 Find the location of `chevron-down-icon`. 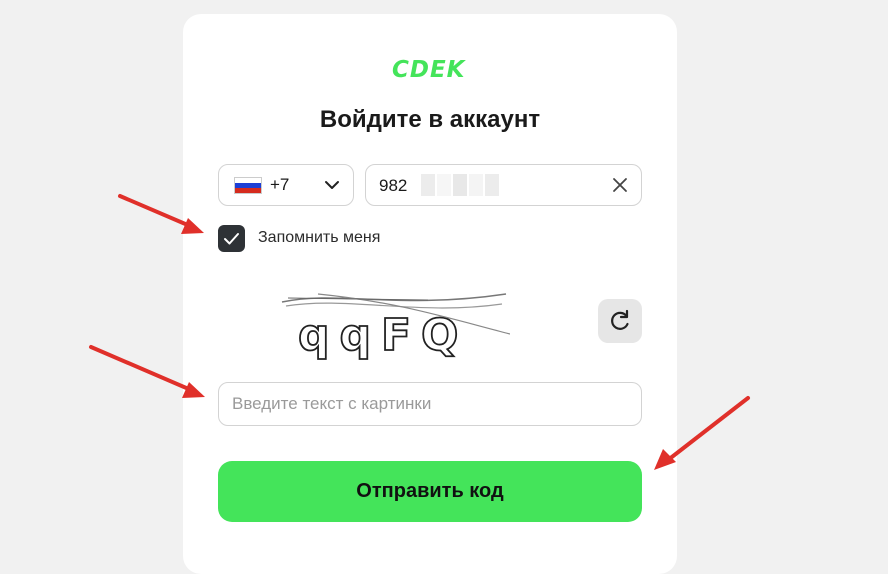

chevron-down-icon is located at coordinates (332, 185).